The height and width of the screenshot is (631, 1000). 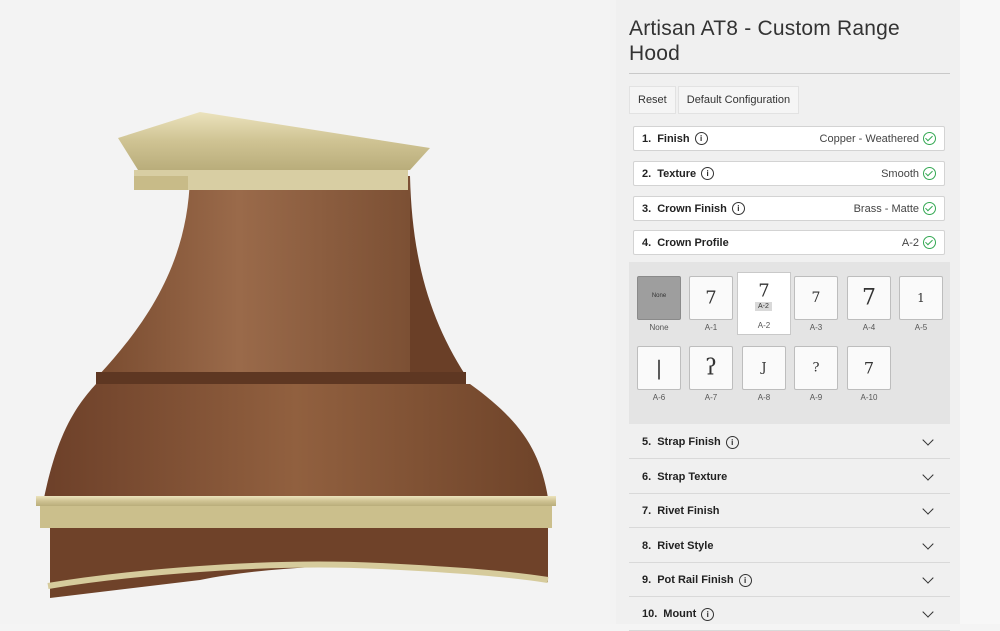 I want to click on profile-option-a8: J A-8, so click(x=764, y=374).